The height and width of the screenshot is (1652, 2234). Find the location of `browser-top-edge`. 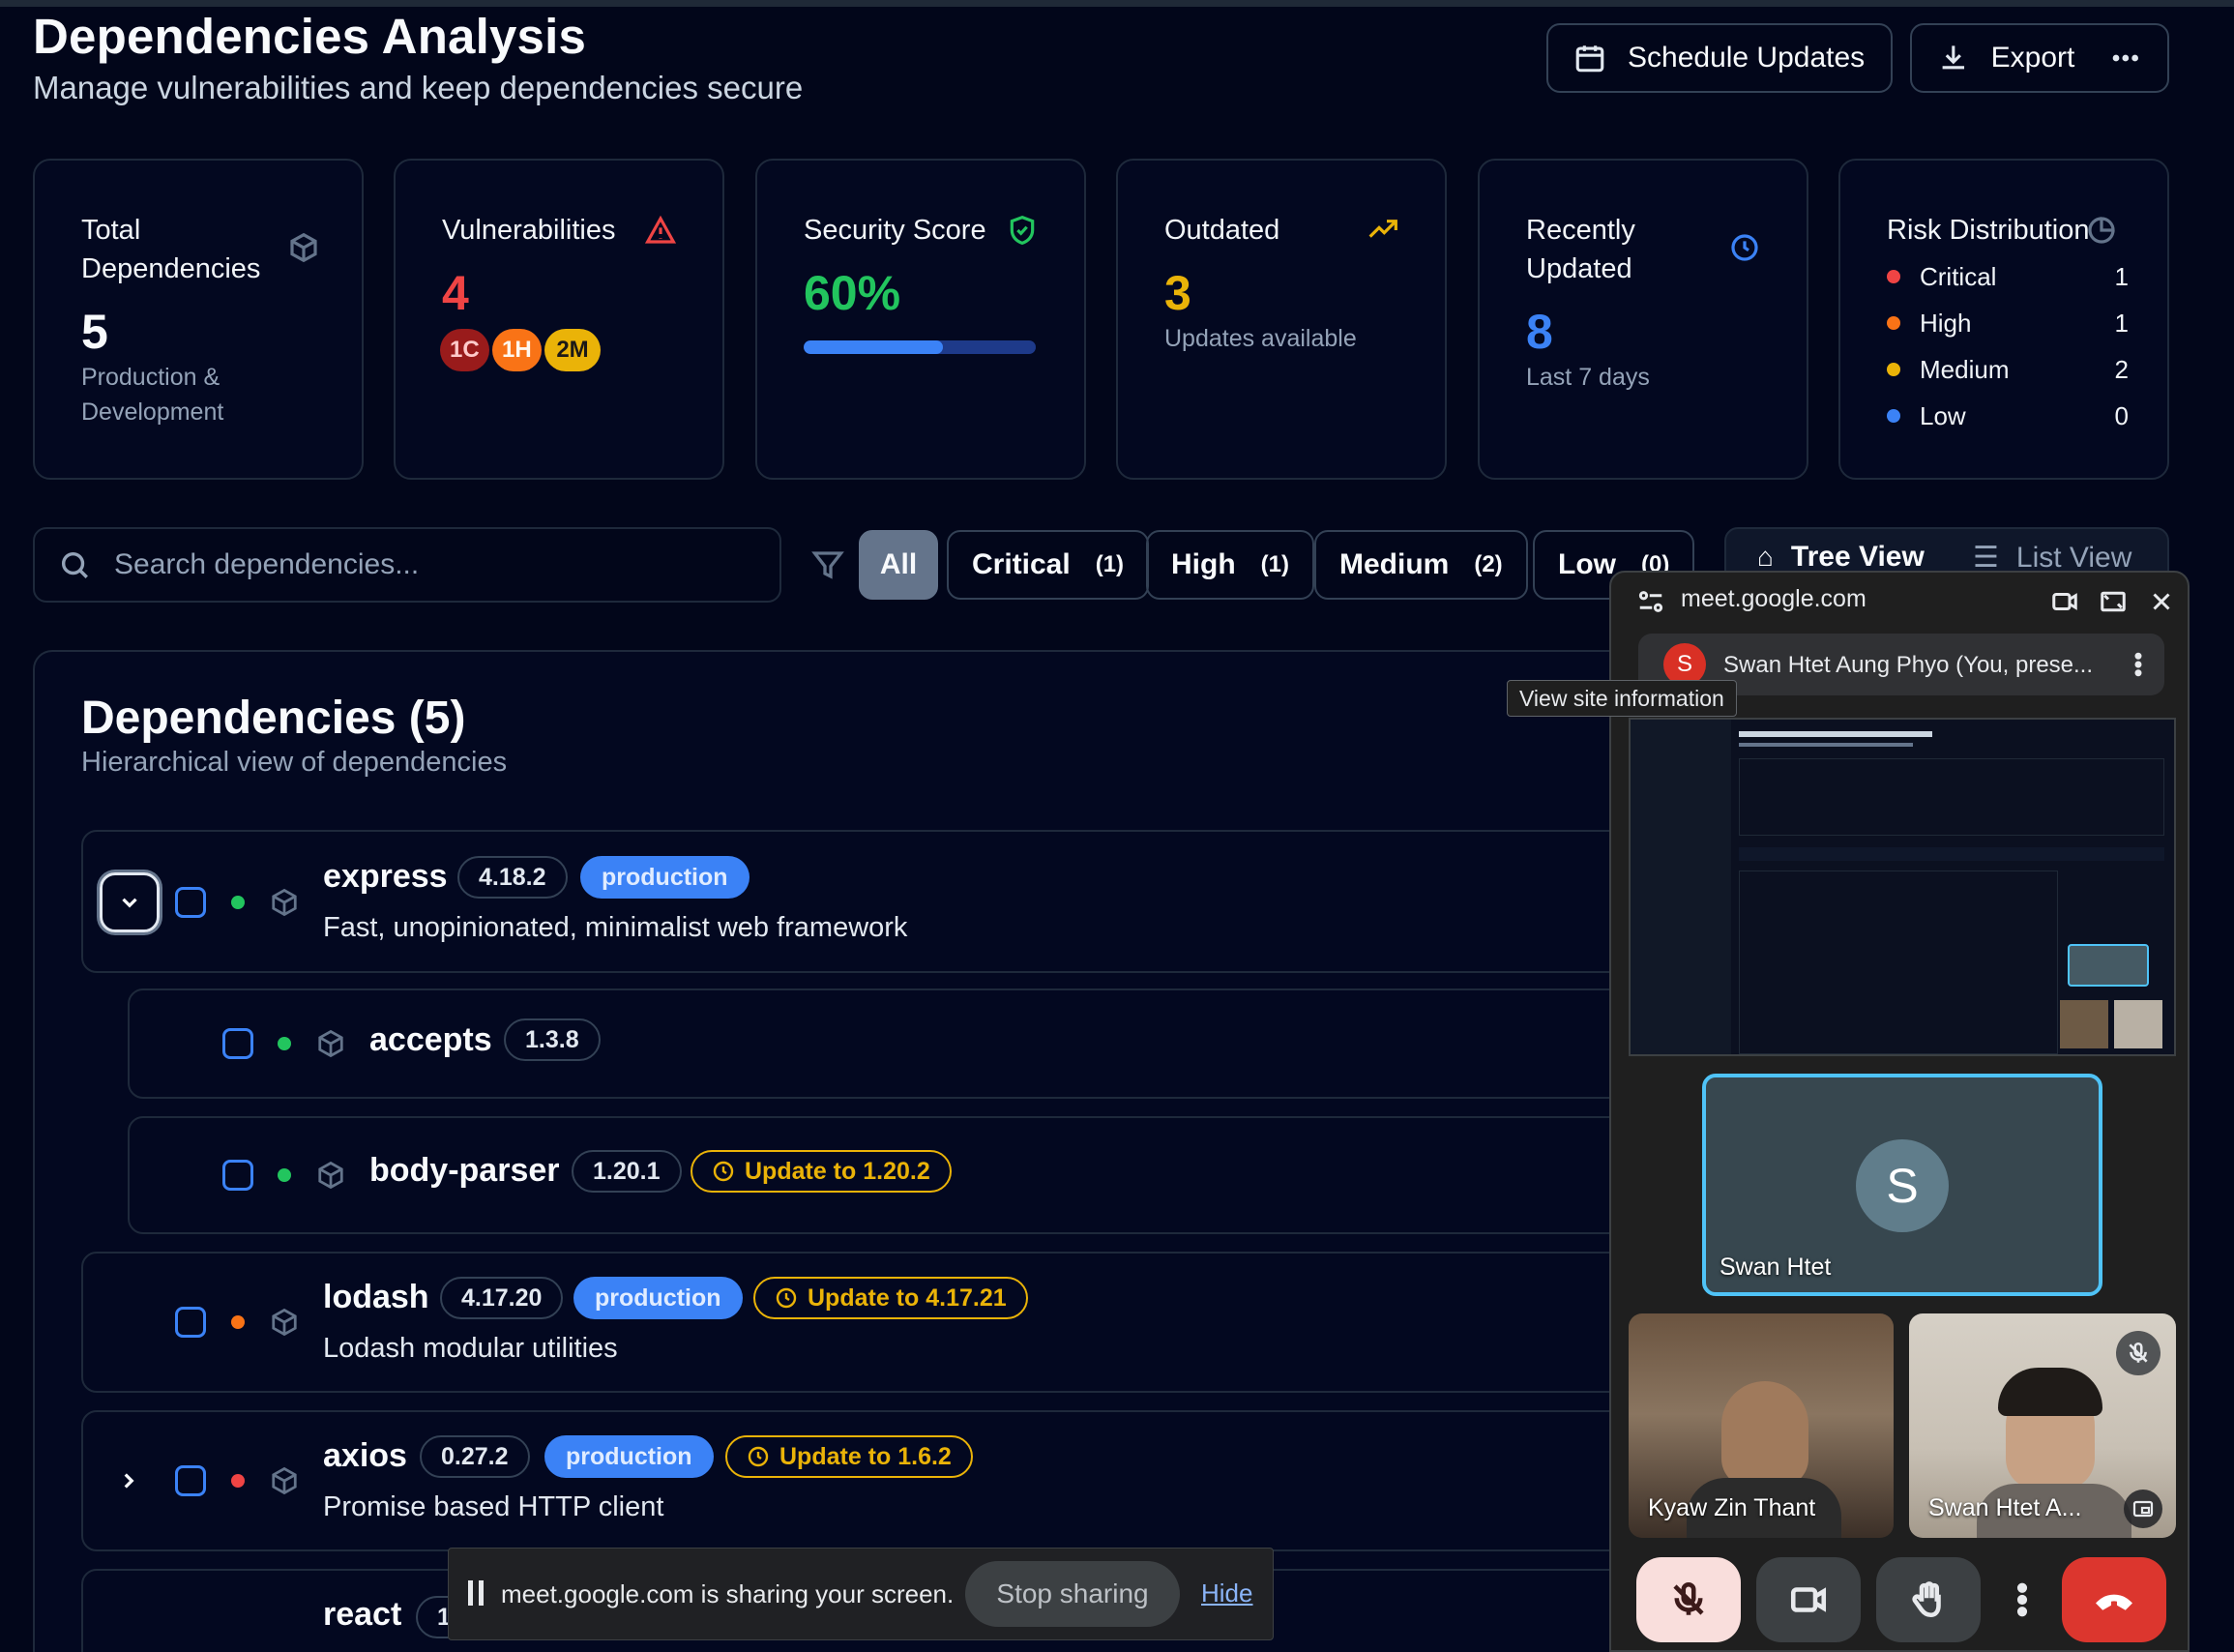

browser-top-edge is located at coordinates (1117, 3).